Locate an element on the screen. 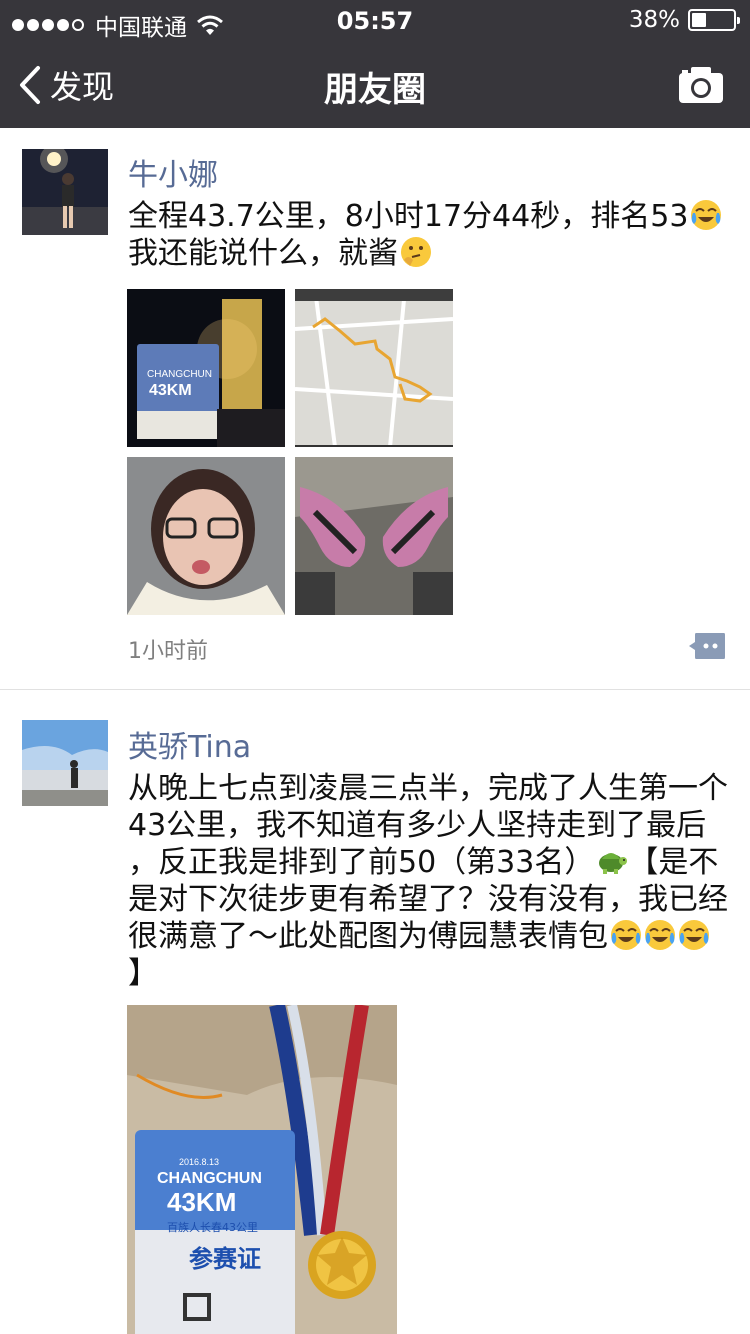 Image resolution: width=750 pixels, height=1334 pixels. card-date: 2016.8.13 is located at coordinates (199, 1162).